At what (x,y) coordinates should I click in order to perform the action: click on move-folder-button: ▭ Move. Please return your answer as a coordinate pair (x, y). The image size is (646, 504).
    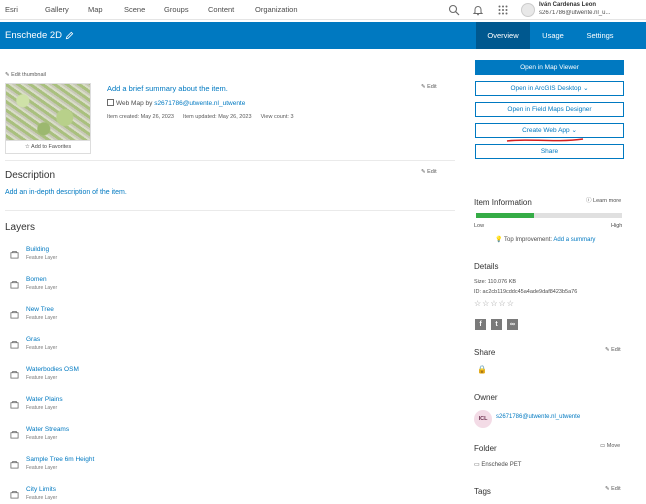
    Looking at the image, I should click on (610, 446).